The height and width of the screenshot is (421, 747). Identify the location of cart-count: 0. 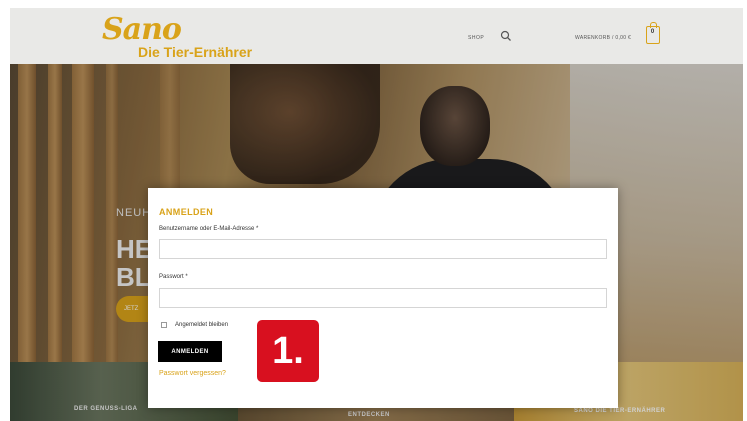
(652, 32).